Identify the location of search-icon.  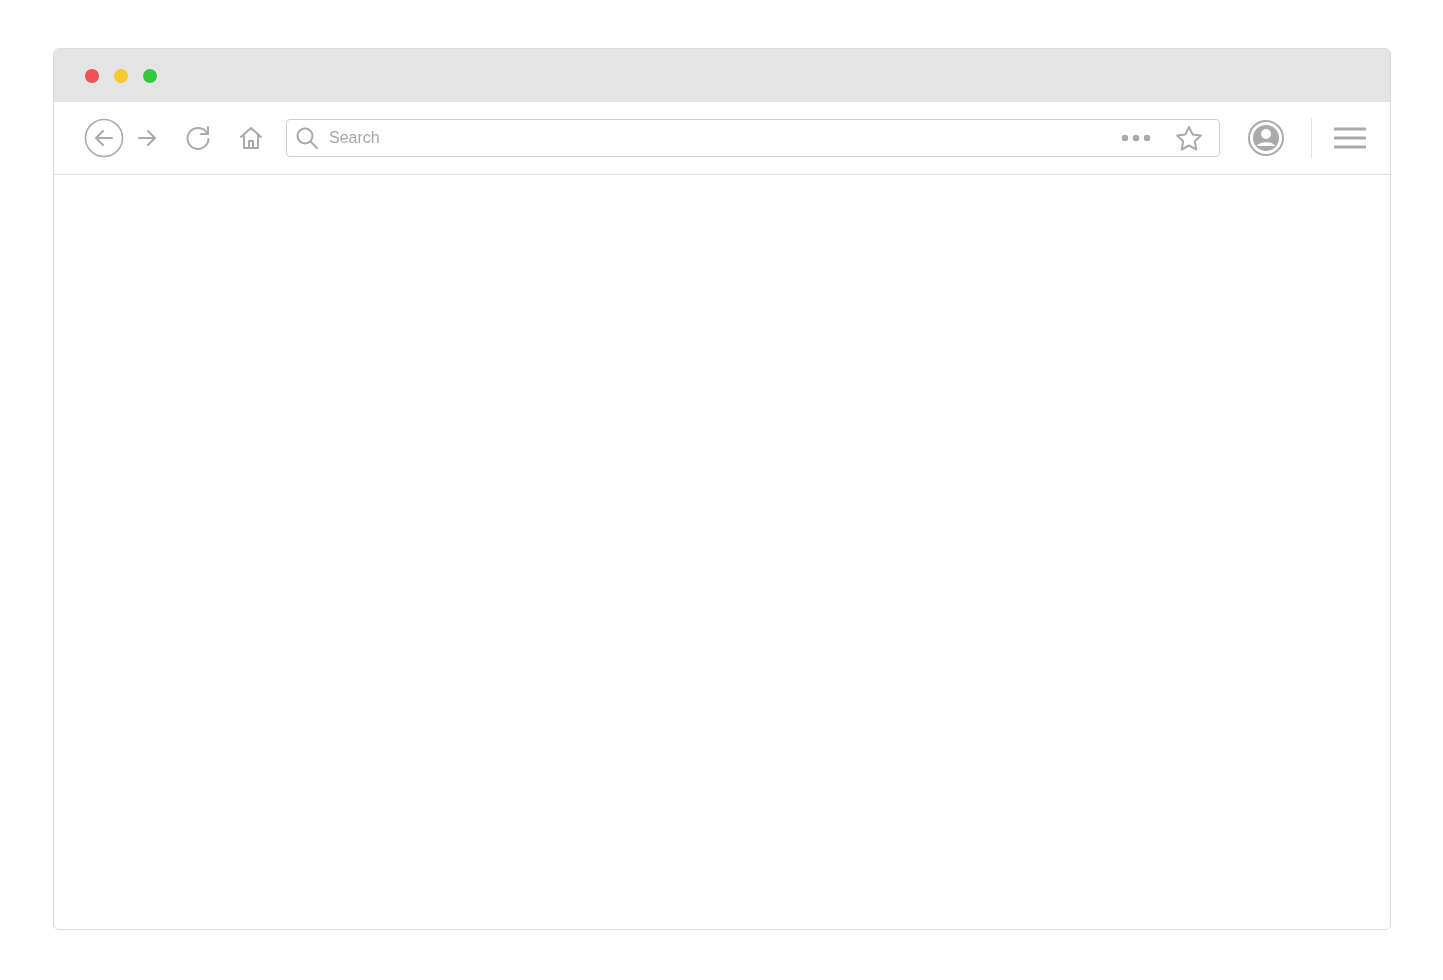
(307, 138).